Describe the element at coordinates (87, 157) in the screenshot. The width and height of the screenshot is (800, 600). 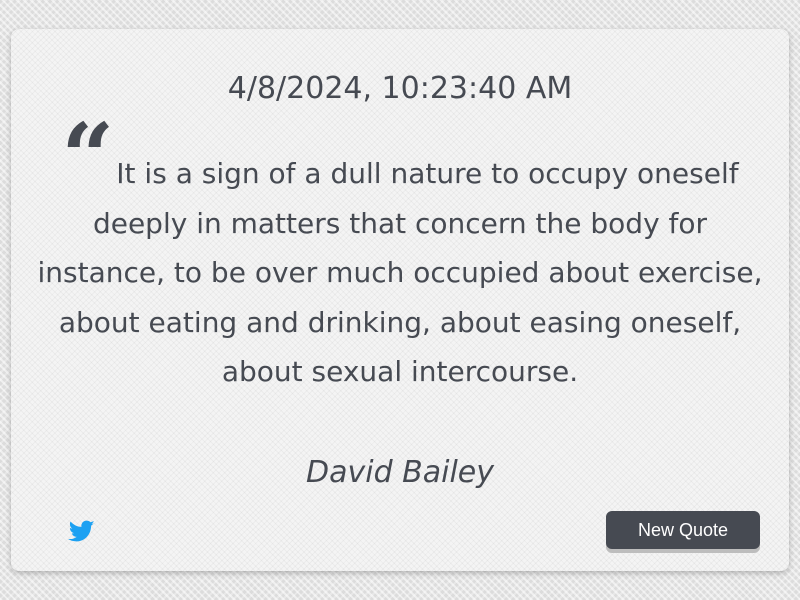
I see `quote-mark-icon: “` at that location.